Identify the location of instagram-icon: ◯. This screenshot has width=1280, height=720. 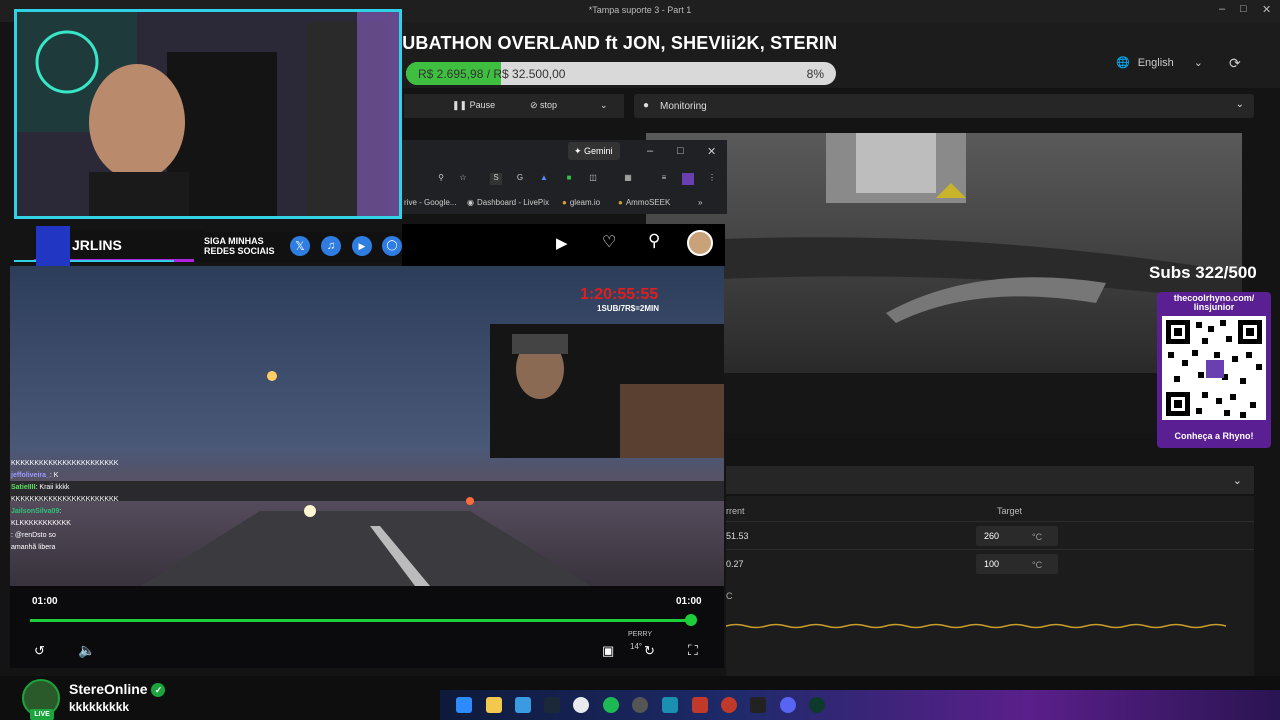
(392, 246).